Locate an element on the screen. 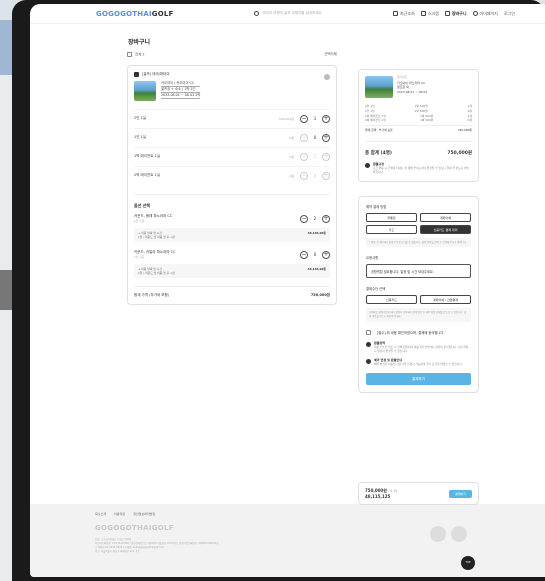 The height and width of the screenshot is (581, 545). item-checkbox is located at coordinates (136, 74).